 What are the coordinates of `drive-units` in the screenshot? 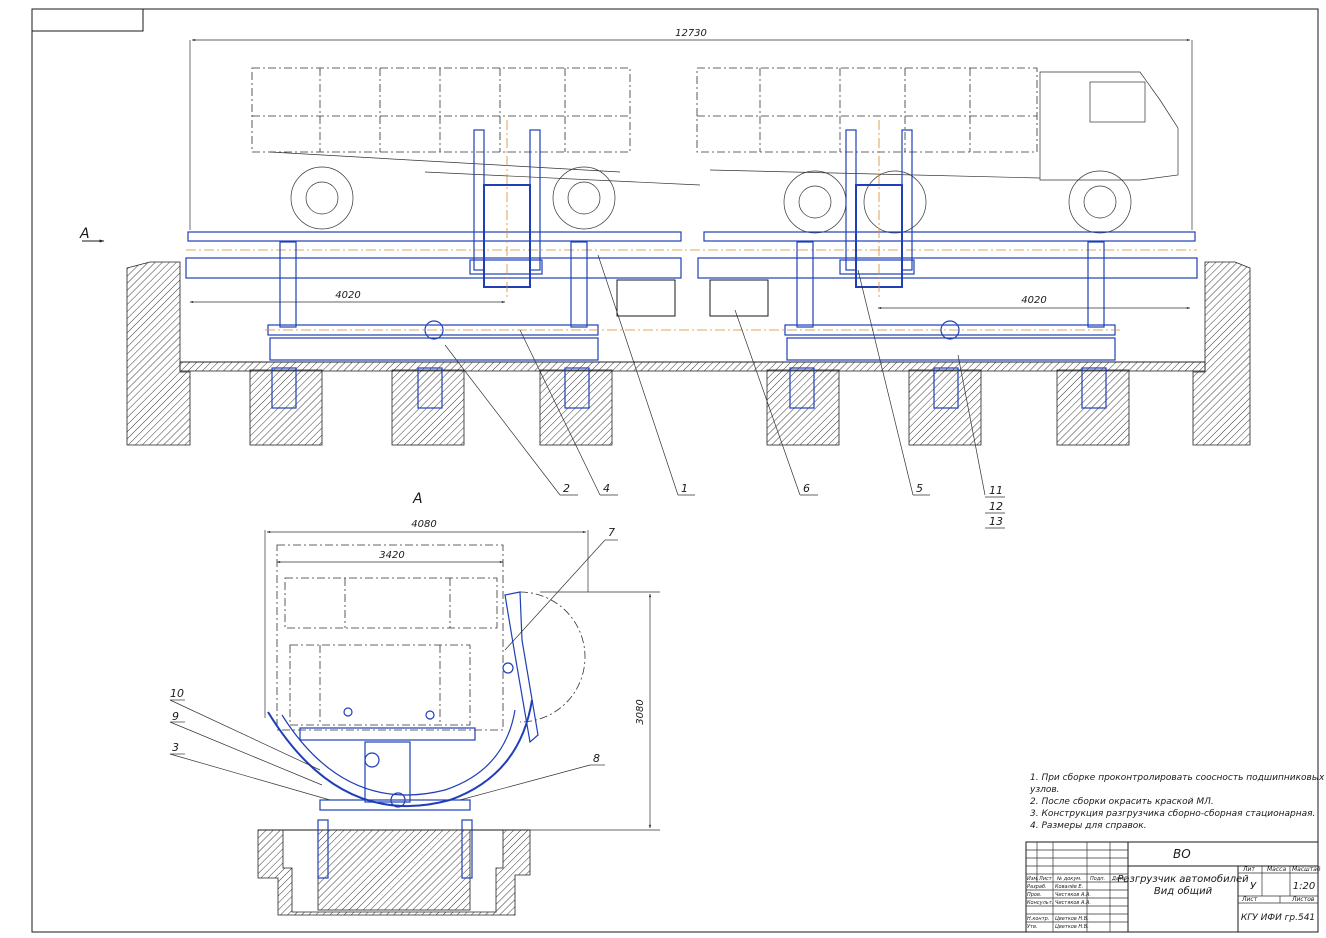 It's located at (692, 298).